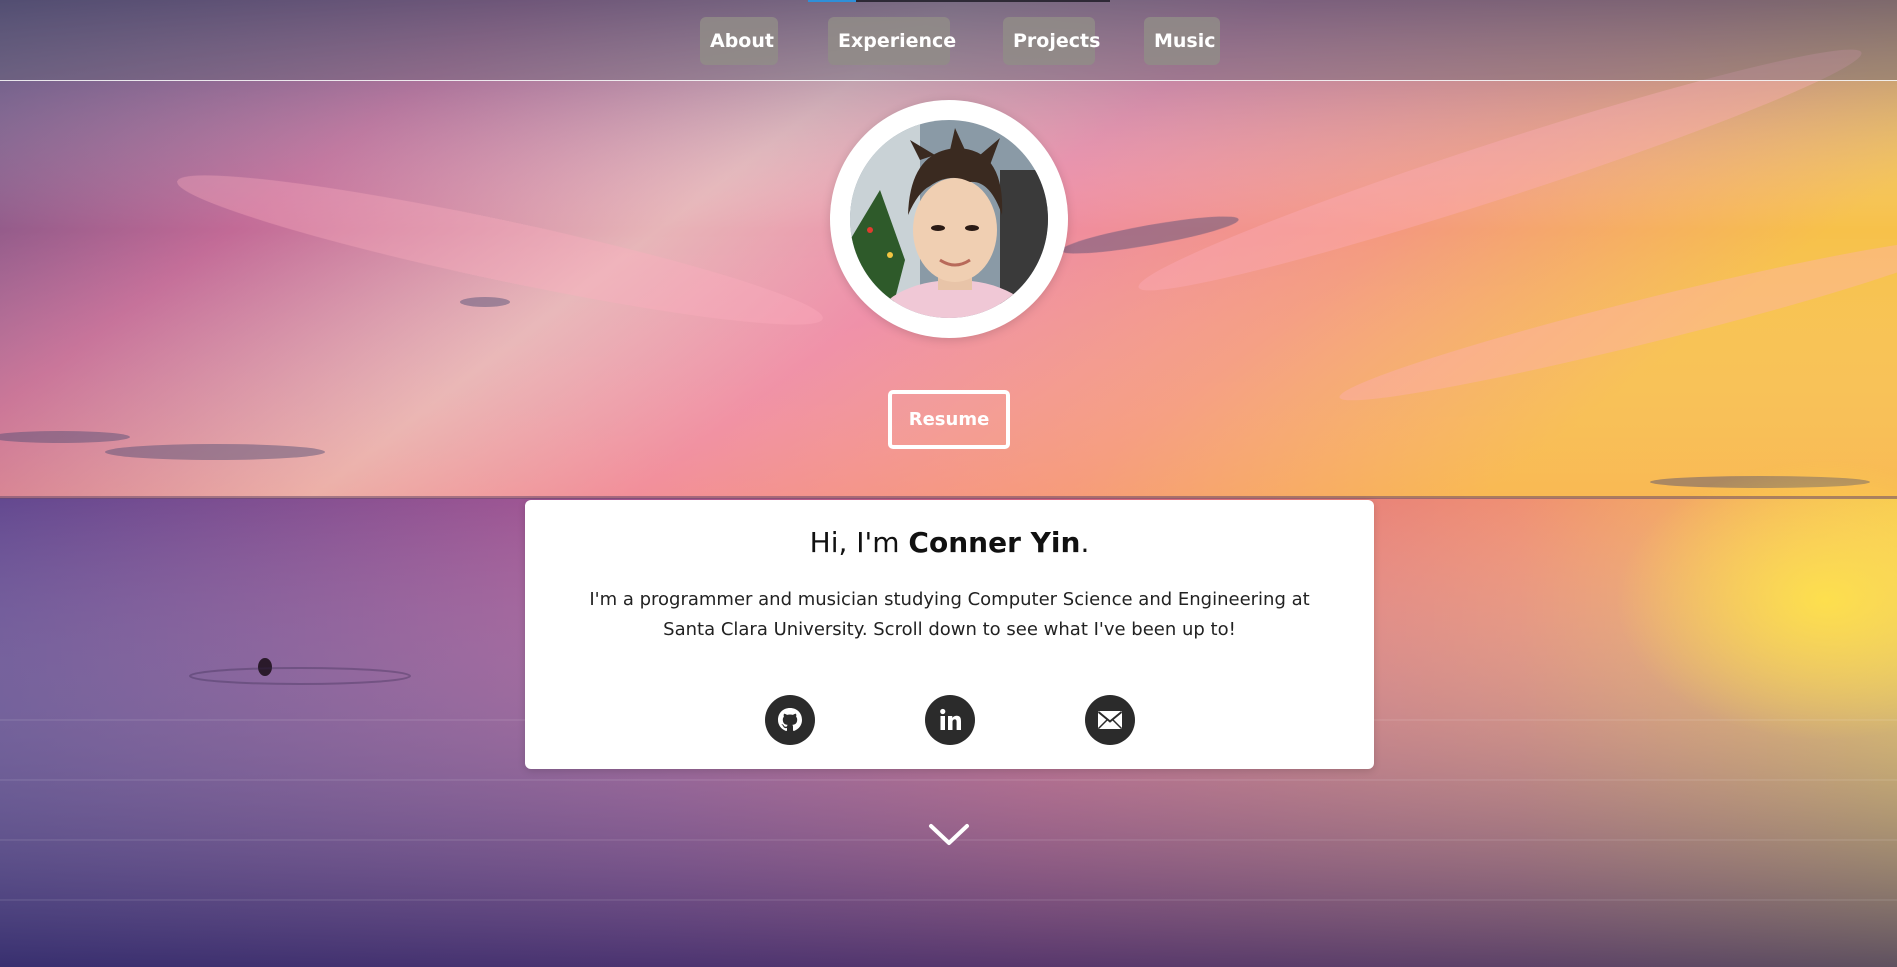 Image resolution: width=1897 pixels, height=967 pixels. What do you see at coordinates (1051, 41) in the screenshot?
I see `nav-item-projects: Projects` at bounding box center [1051, 41].